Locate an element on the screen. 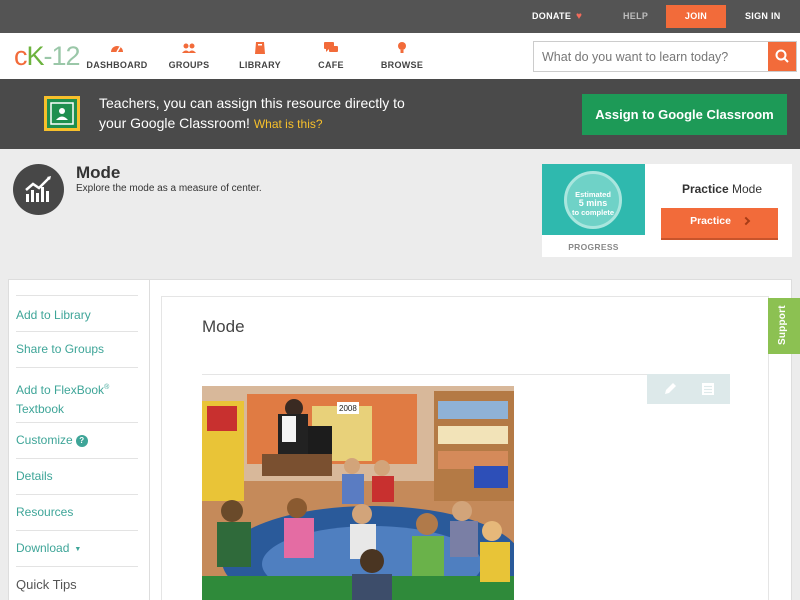 This screenshot has height=600, width=800. concept-title: Mode is located at coordinates (98, 172).